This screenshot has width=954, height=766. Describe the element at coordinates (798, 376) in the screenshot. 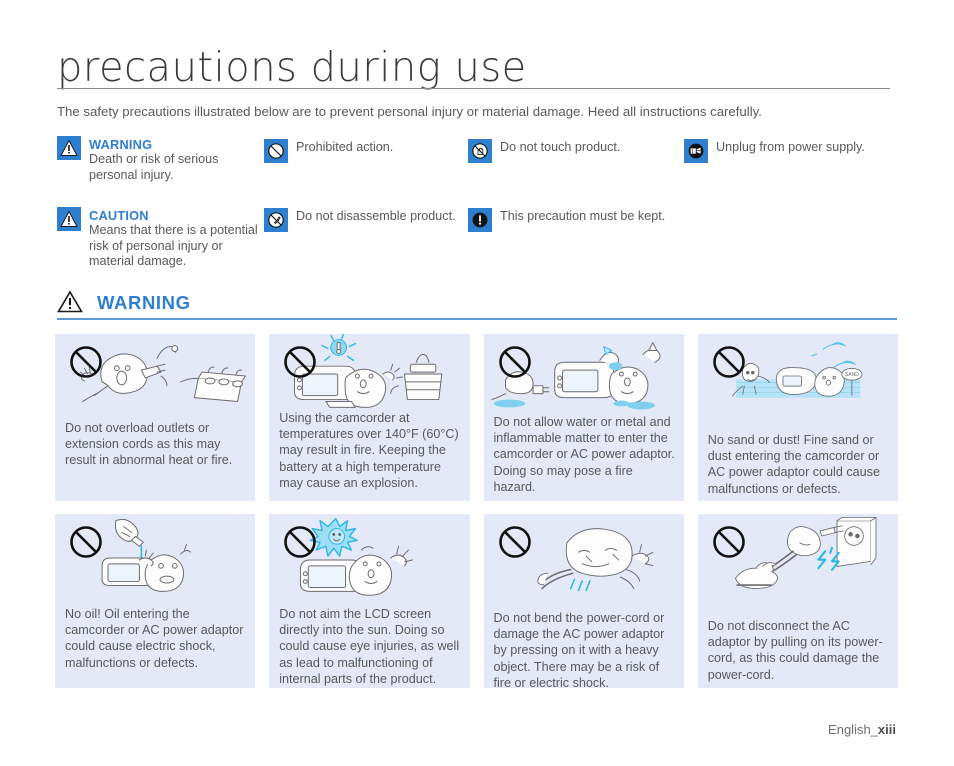

I see `sand-and-dust-illustration: SAND` at that location.